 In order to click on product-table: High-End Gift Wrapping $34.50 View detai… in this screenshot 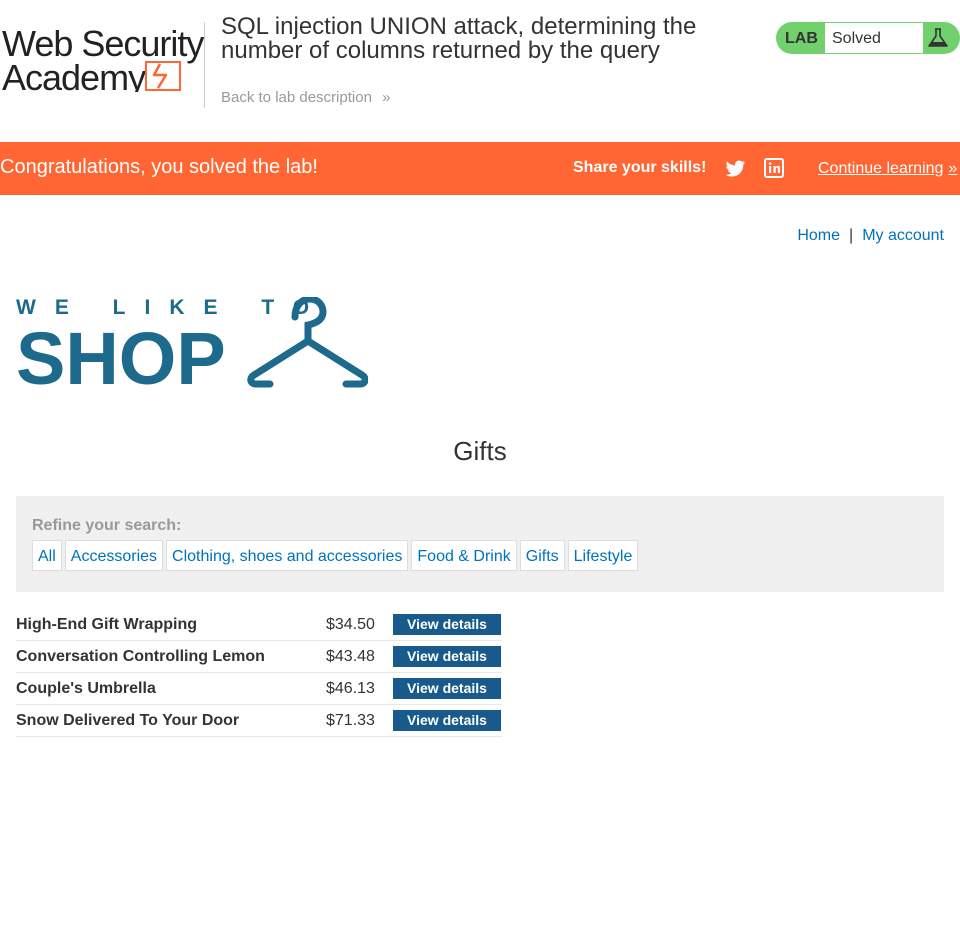, I will do `click(259, 673)`.